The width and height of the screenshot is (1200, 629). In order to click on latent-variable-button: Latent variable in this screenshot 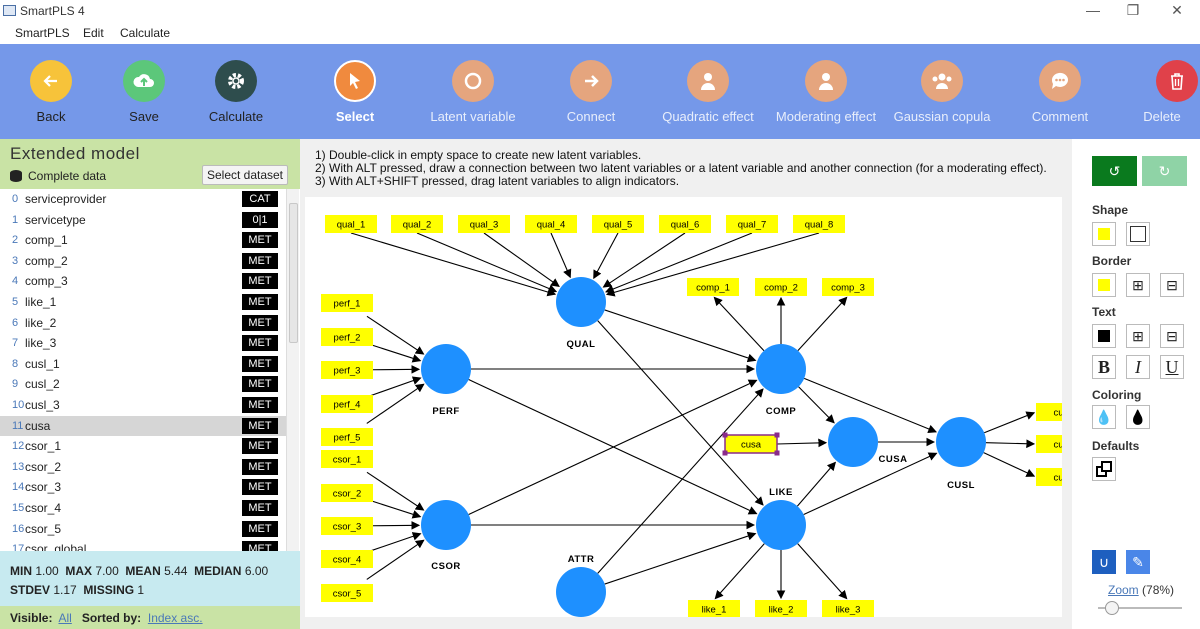, I will do `click(473, 91)`.